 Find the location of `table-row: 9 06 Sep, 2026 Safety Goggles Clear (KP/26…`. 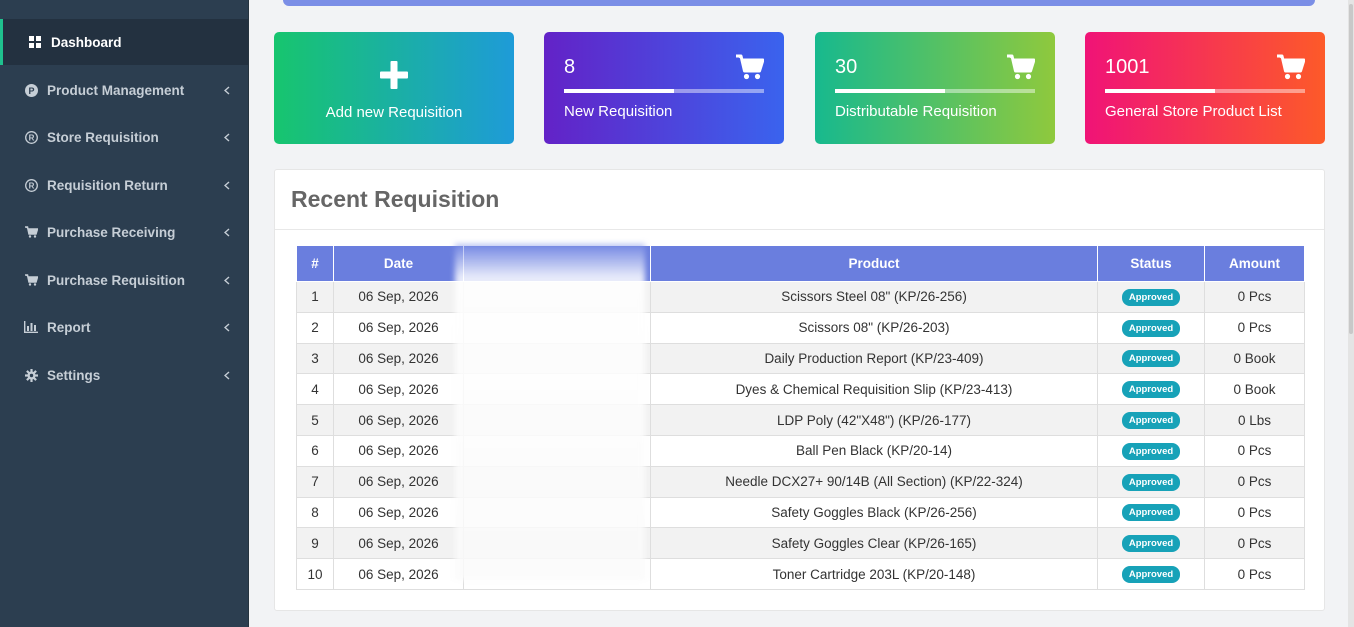

table-row: 9 06 Sep, 2026 Safety Goggles Clear (KP/26… is located at coordinates (800, 543).